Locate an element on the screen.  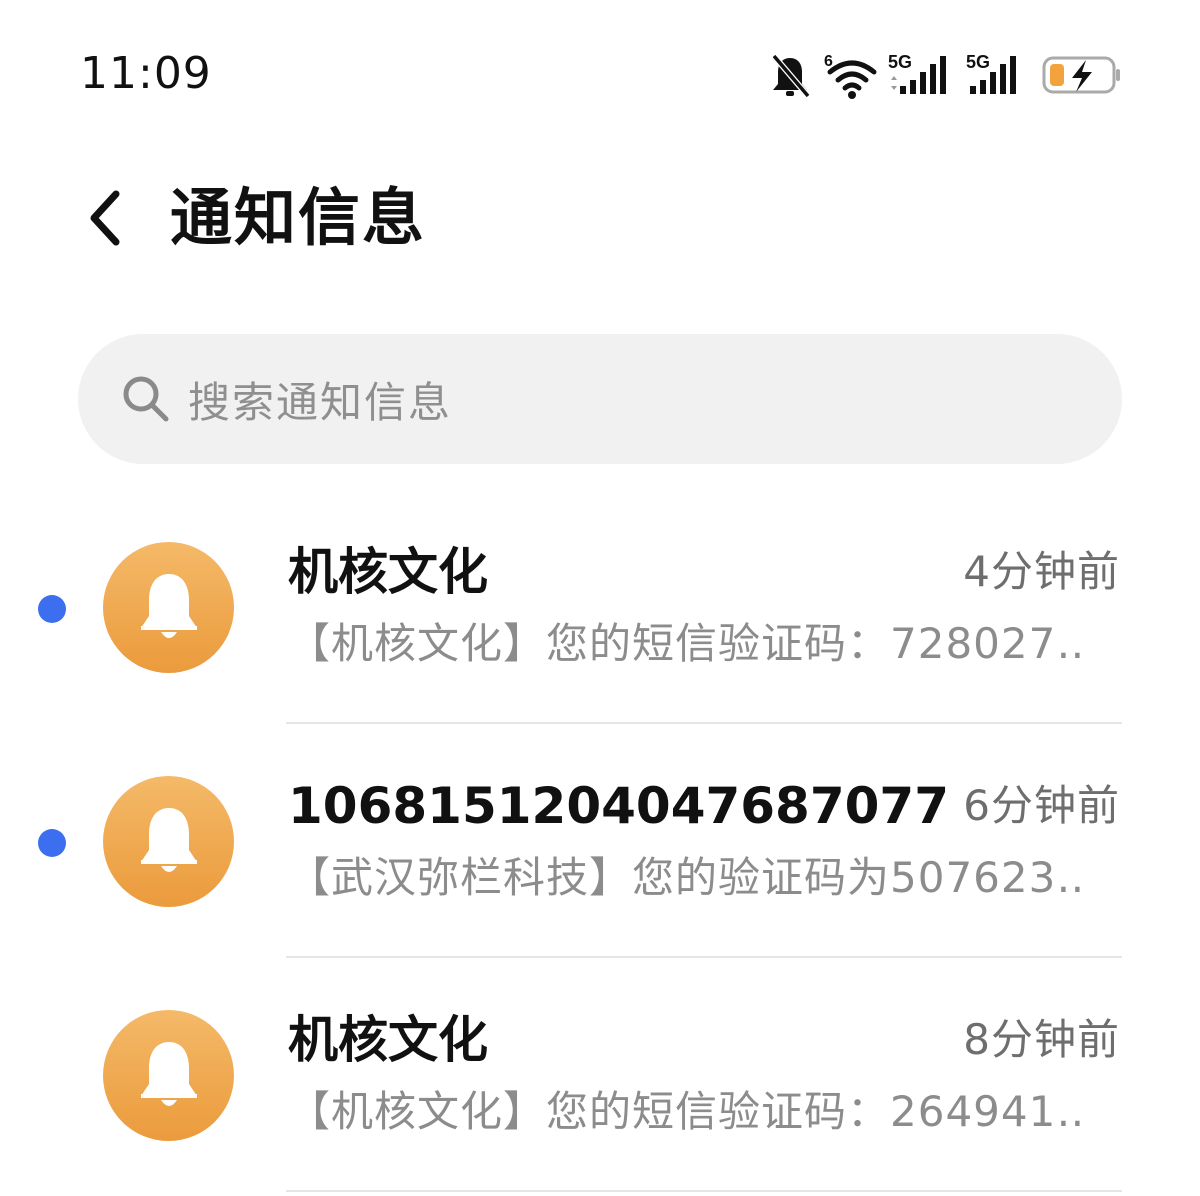
message-sender: 1068151204047687077 is located at coordinates (619, 806).